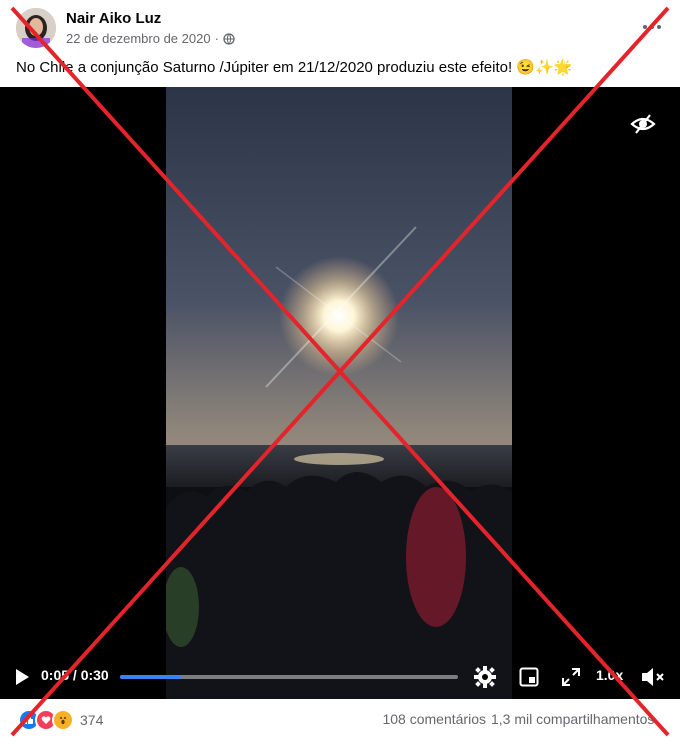 The height and width of the screenshot is (743, 680). I want to click on reaction-icons, so click(46, 720).